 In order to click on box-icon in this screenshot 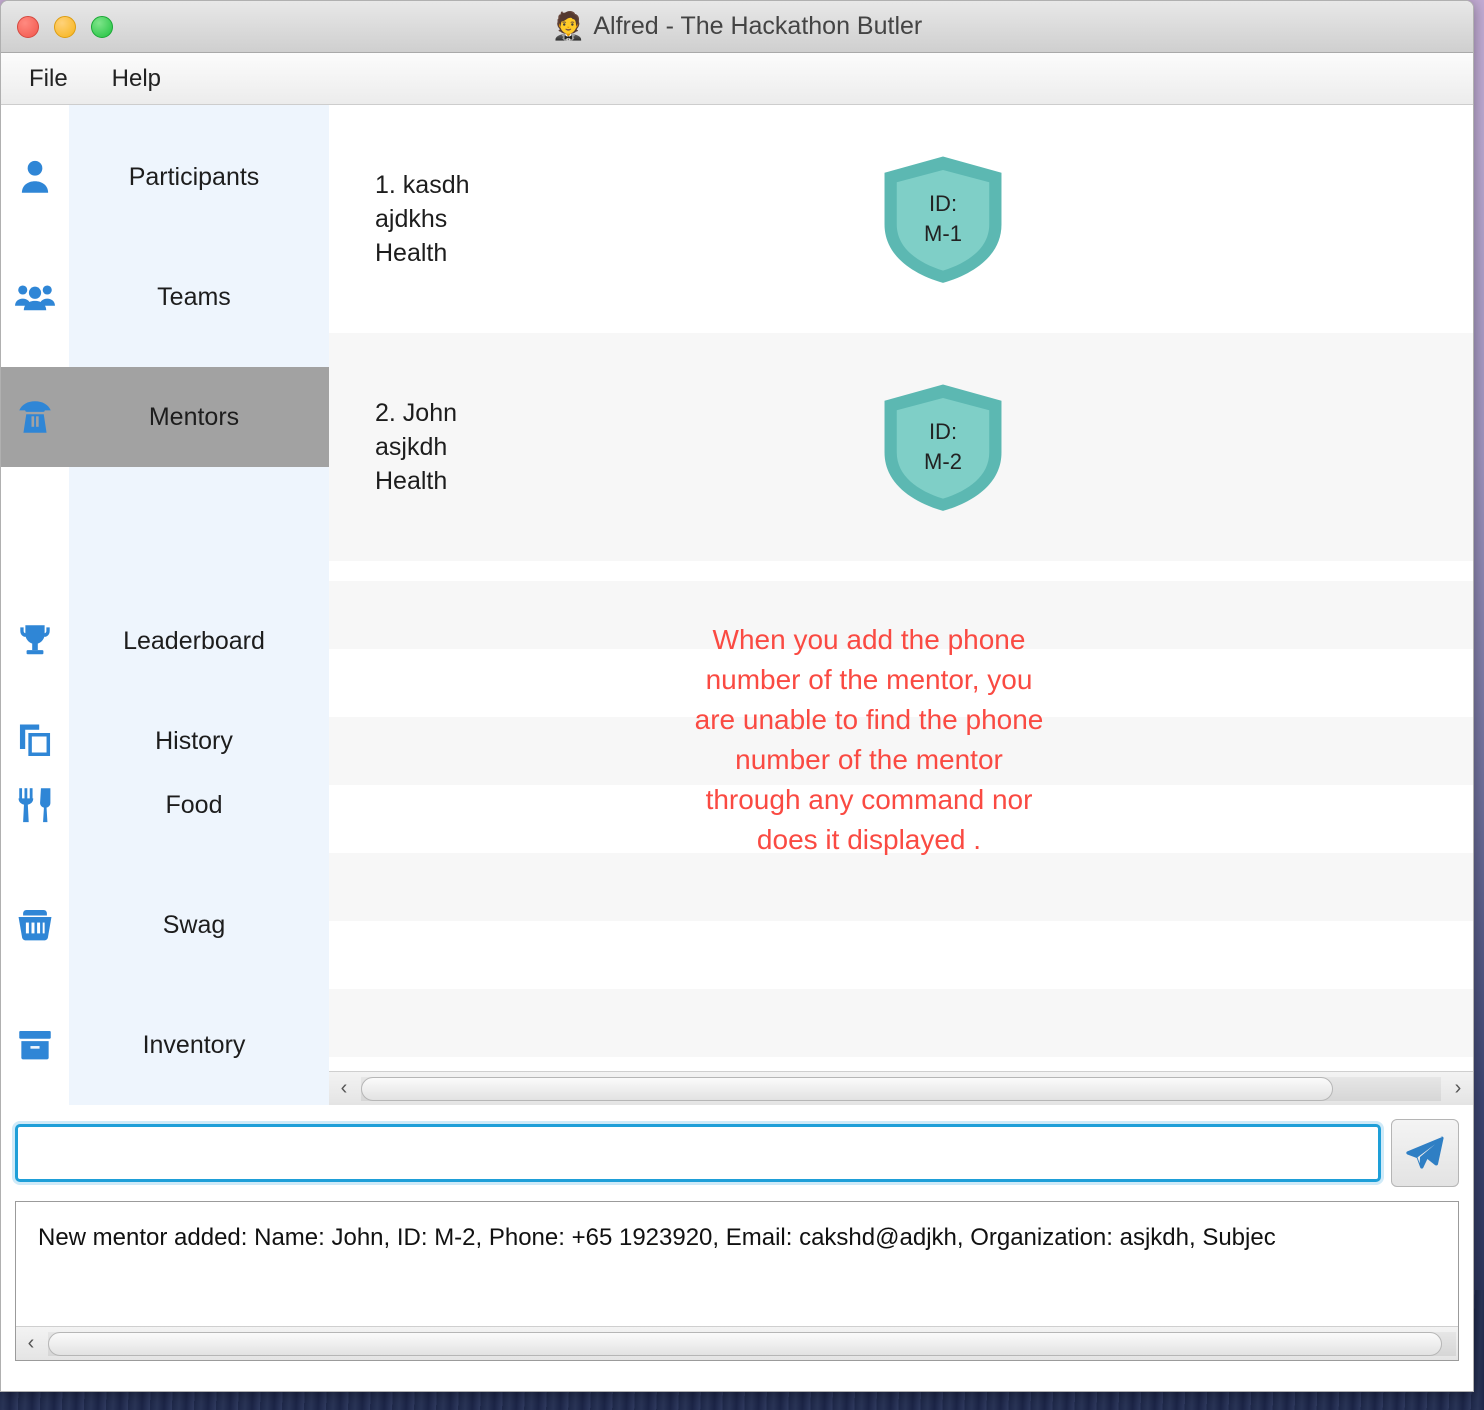, I will do `click(35, 1045)`.